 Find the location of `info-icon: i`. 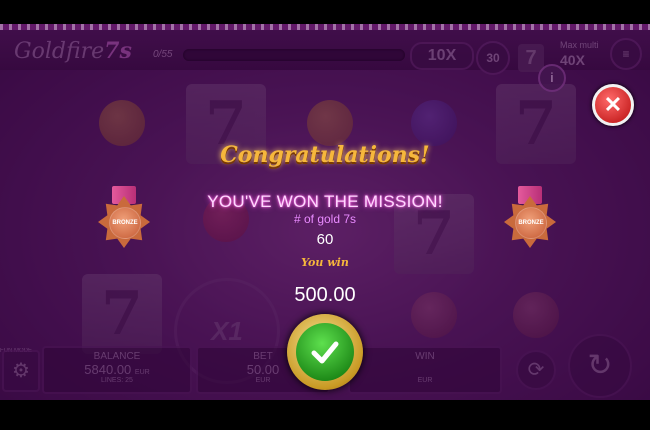

info-icon: i is located at coordinates (552, 78).